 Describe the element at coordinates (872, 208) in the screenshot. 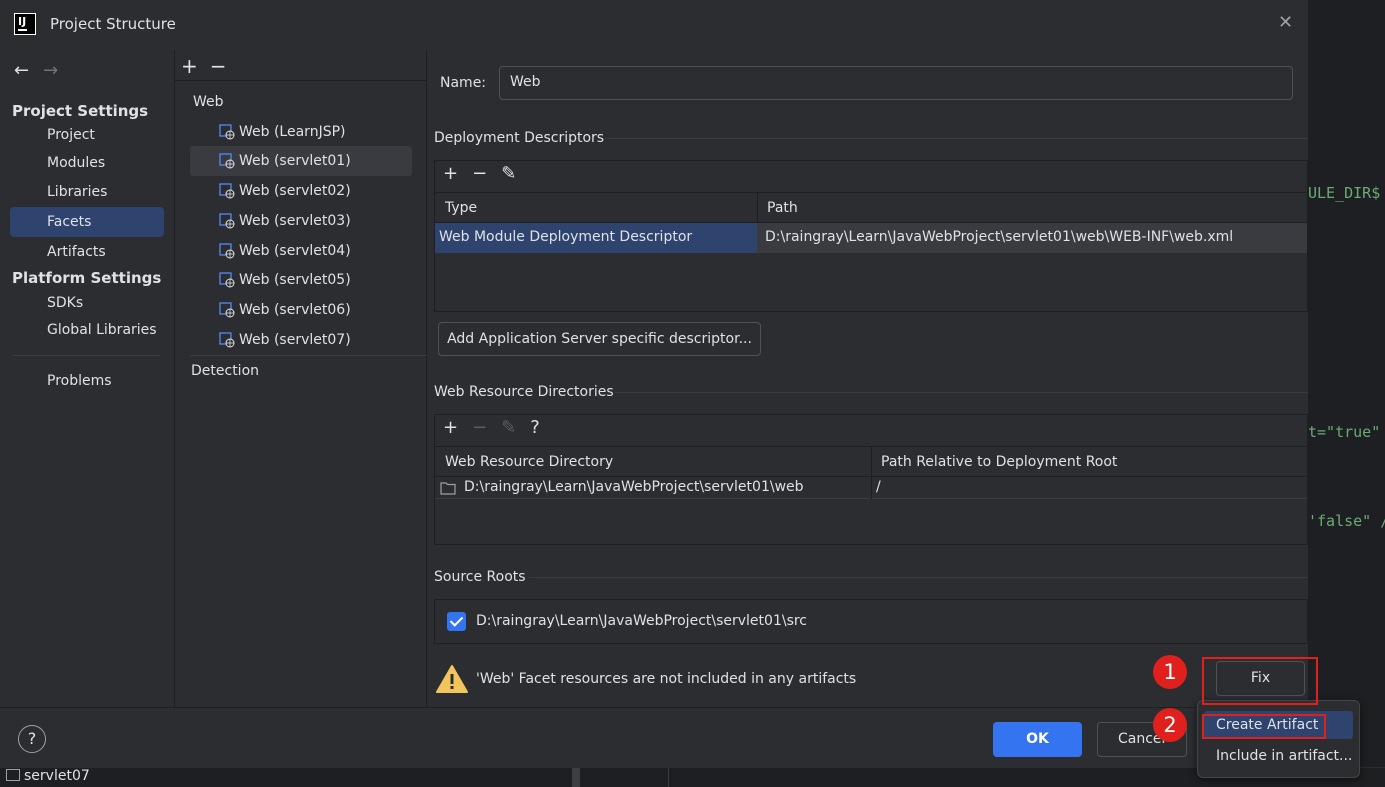

I see `table-header: Type Path` at that location.